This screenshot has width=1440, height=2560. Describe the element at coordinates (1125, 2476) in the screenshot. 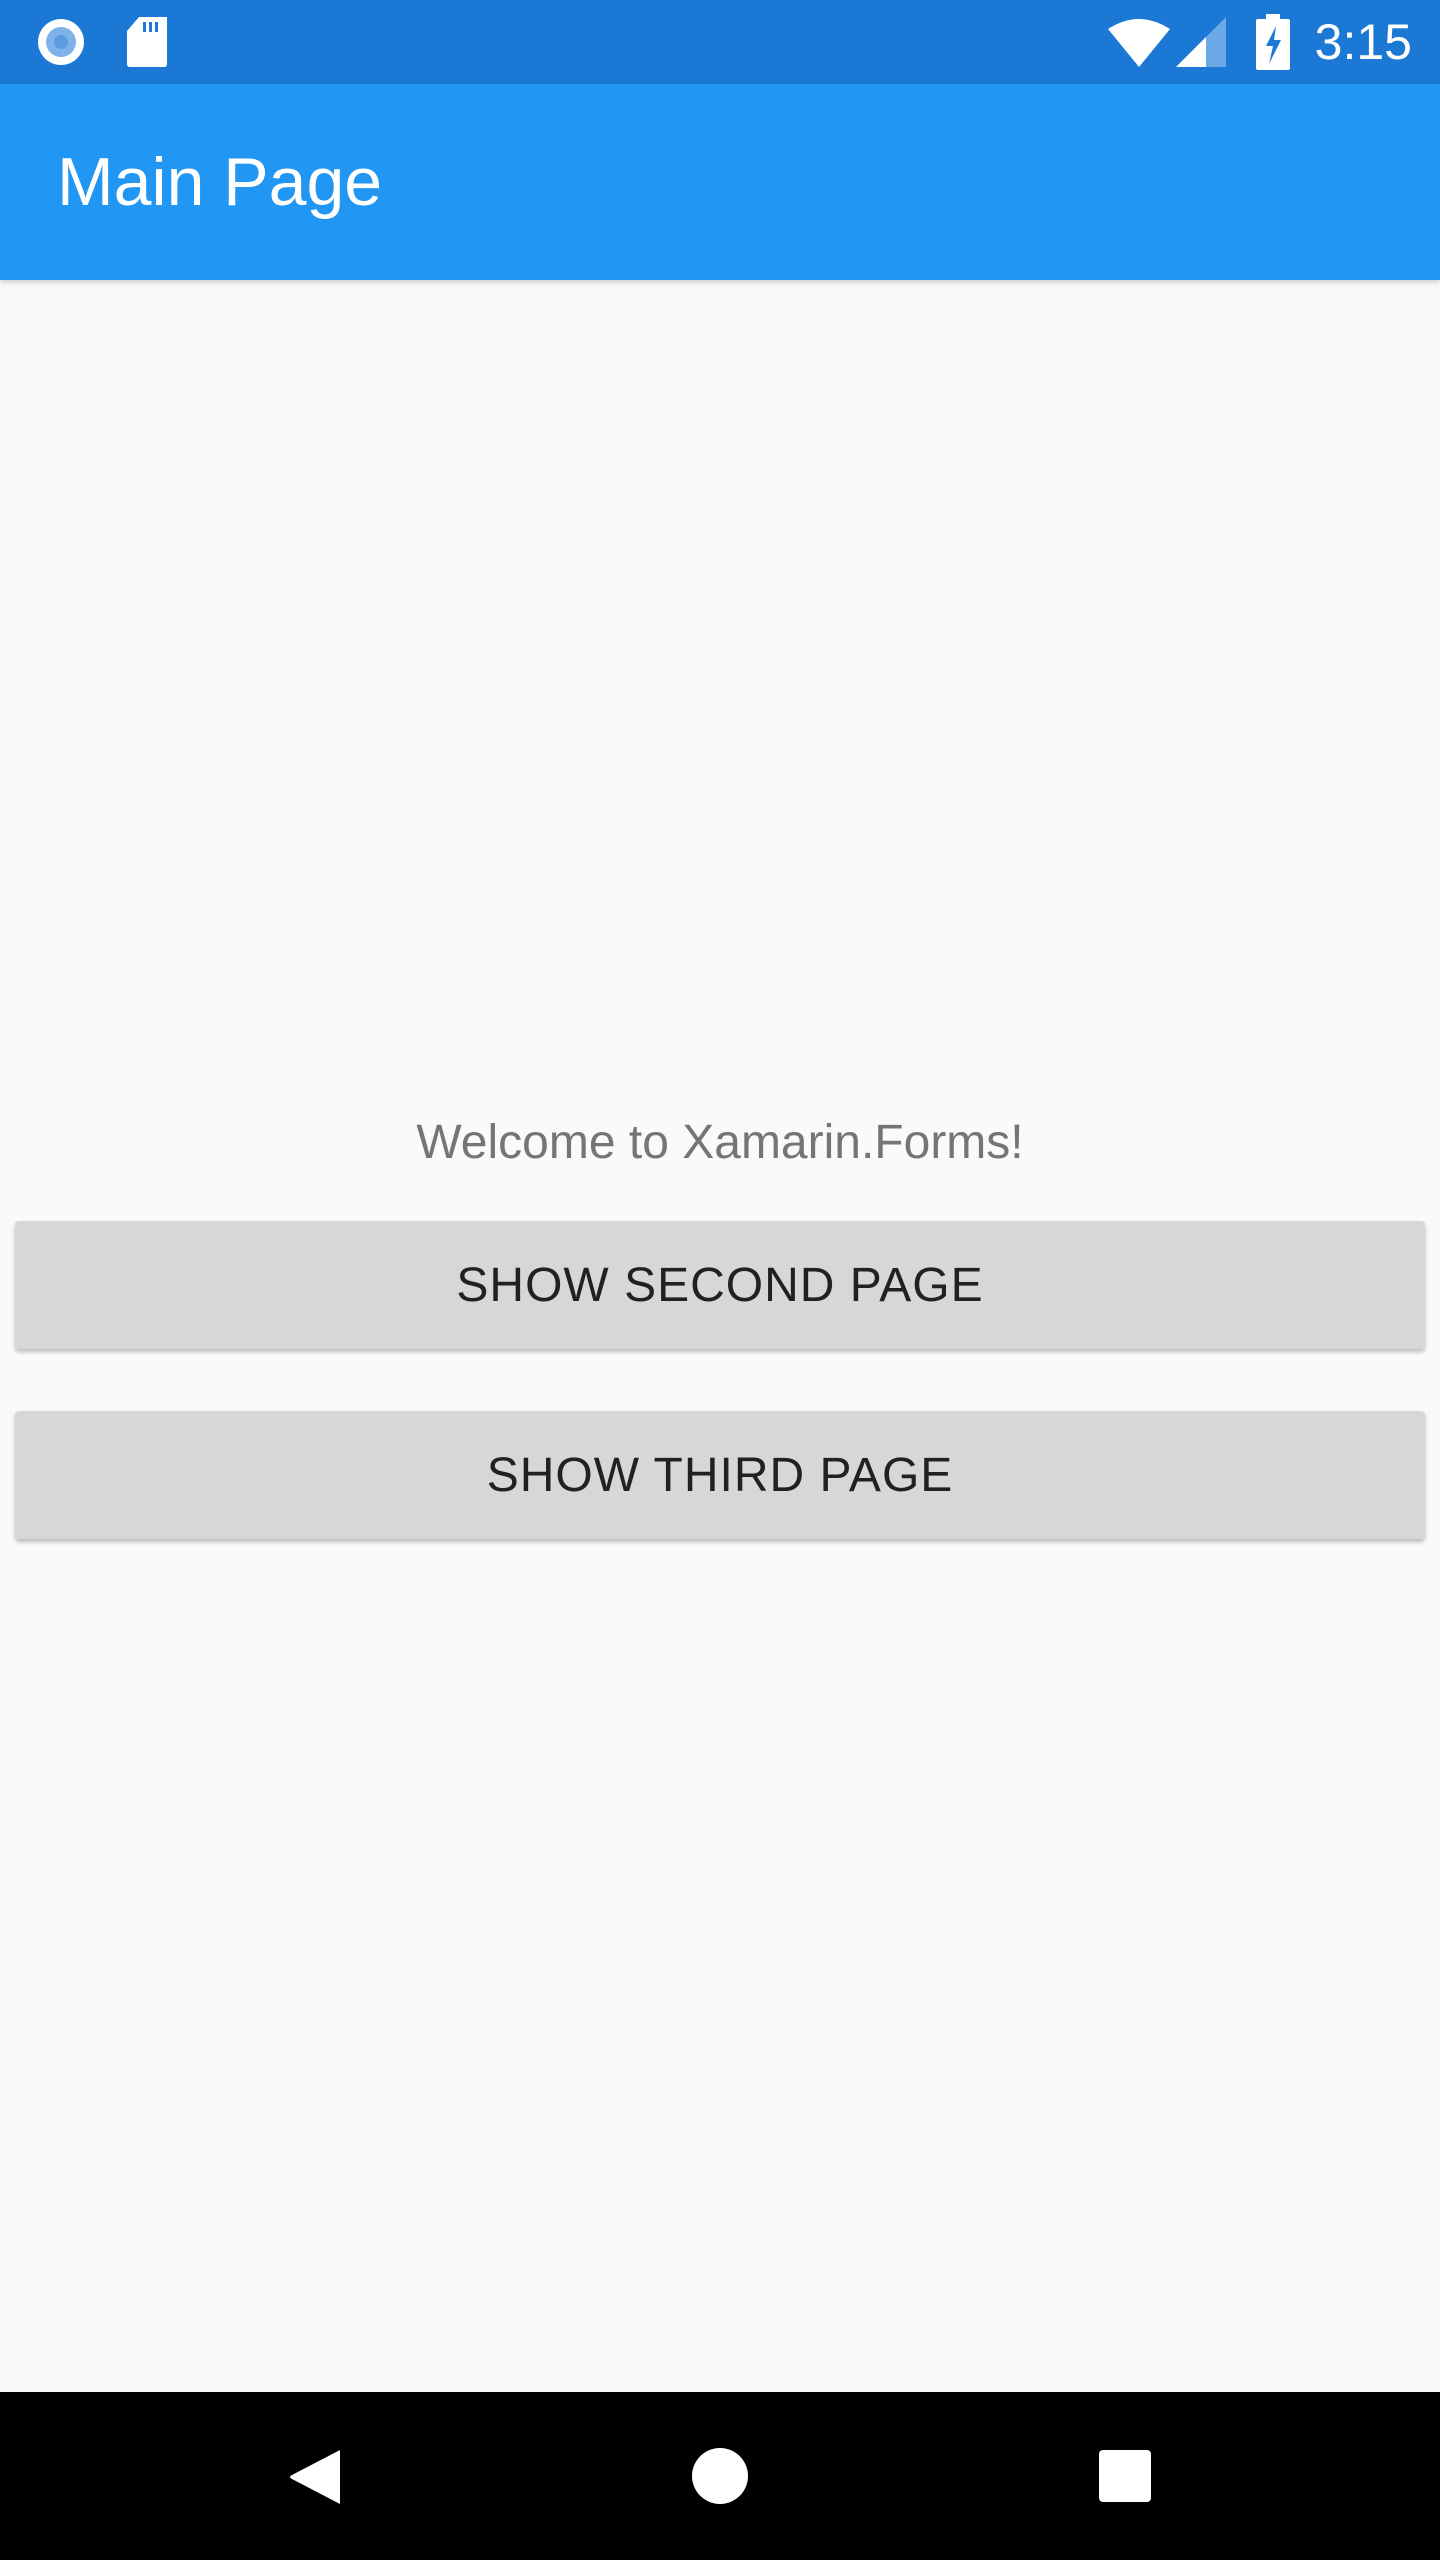

I see `recents-icon` at that location.